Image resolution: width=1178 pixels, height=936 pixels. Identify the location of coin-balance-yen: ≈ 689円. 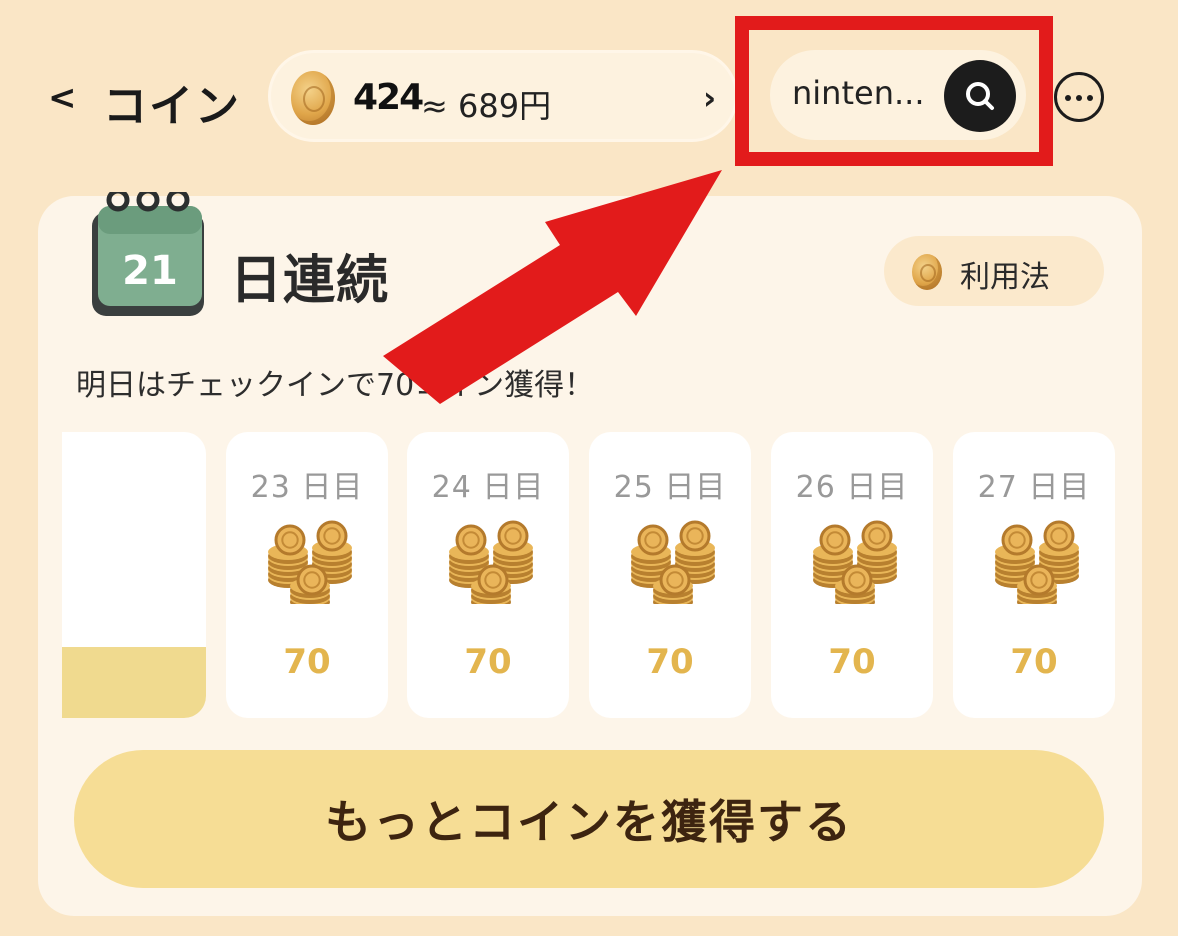
(486, 106).